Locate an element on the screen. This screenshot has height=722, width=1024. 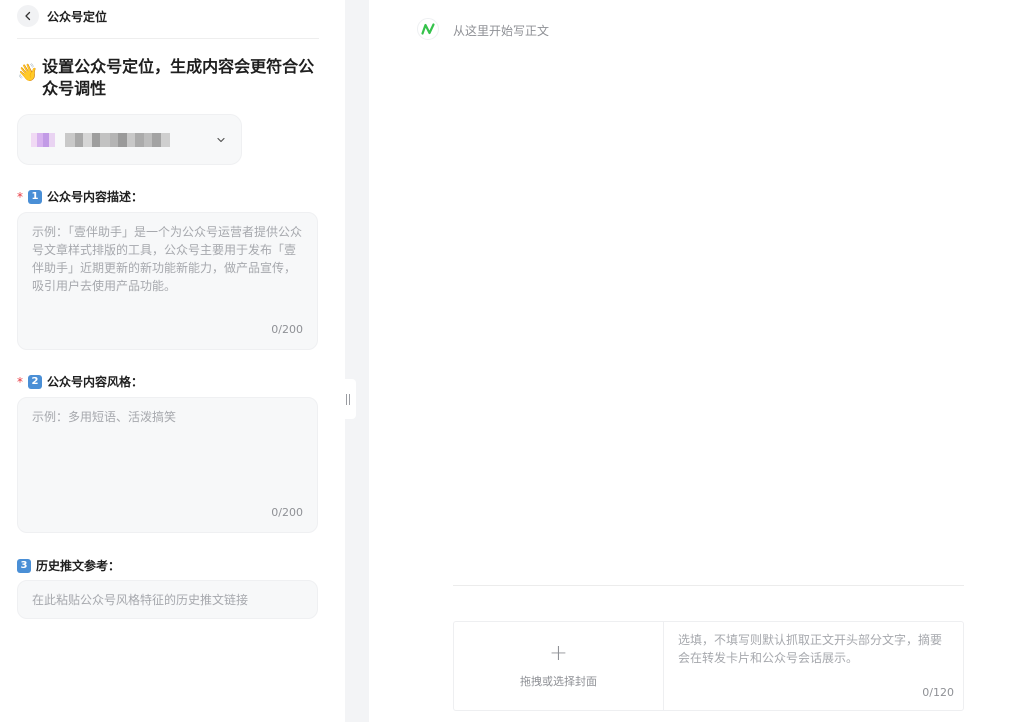
page-title: 公众号定位 is located at coordinates (77, 16).